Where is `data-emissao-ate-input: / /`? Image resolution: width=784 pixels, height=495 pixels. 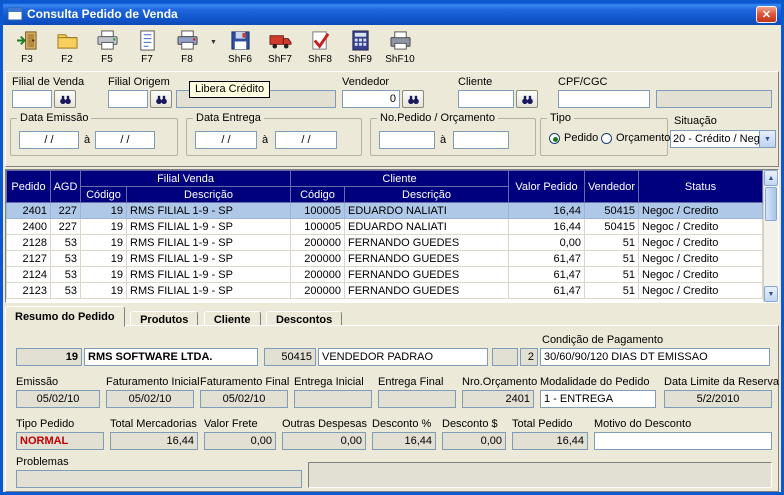
data-emissao-ate-input: / / is located at coordinates (125, 140).